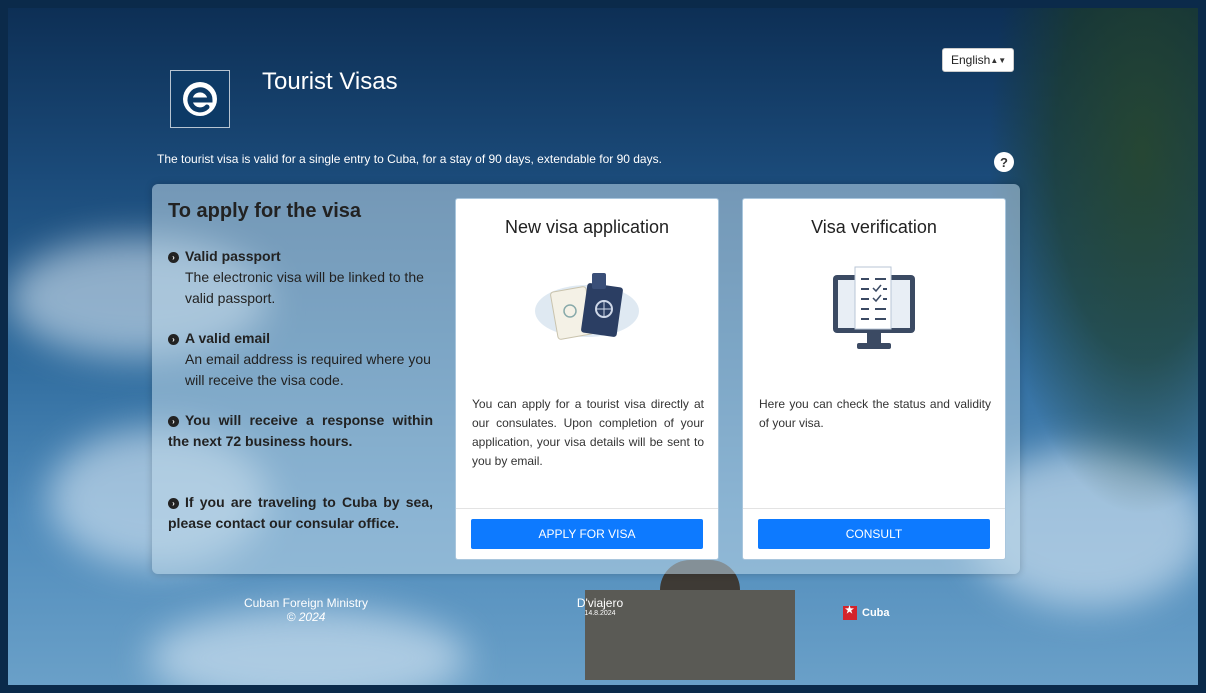 This screenshot has width=1206, height=693. What do you see at coordinates (330, 81) in the screenshot?
I see `page-title: Tourist Visas` at bounding box center [330, 81].